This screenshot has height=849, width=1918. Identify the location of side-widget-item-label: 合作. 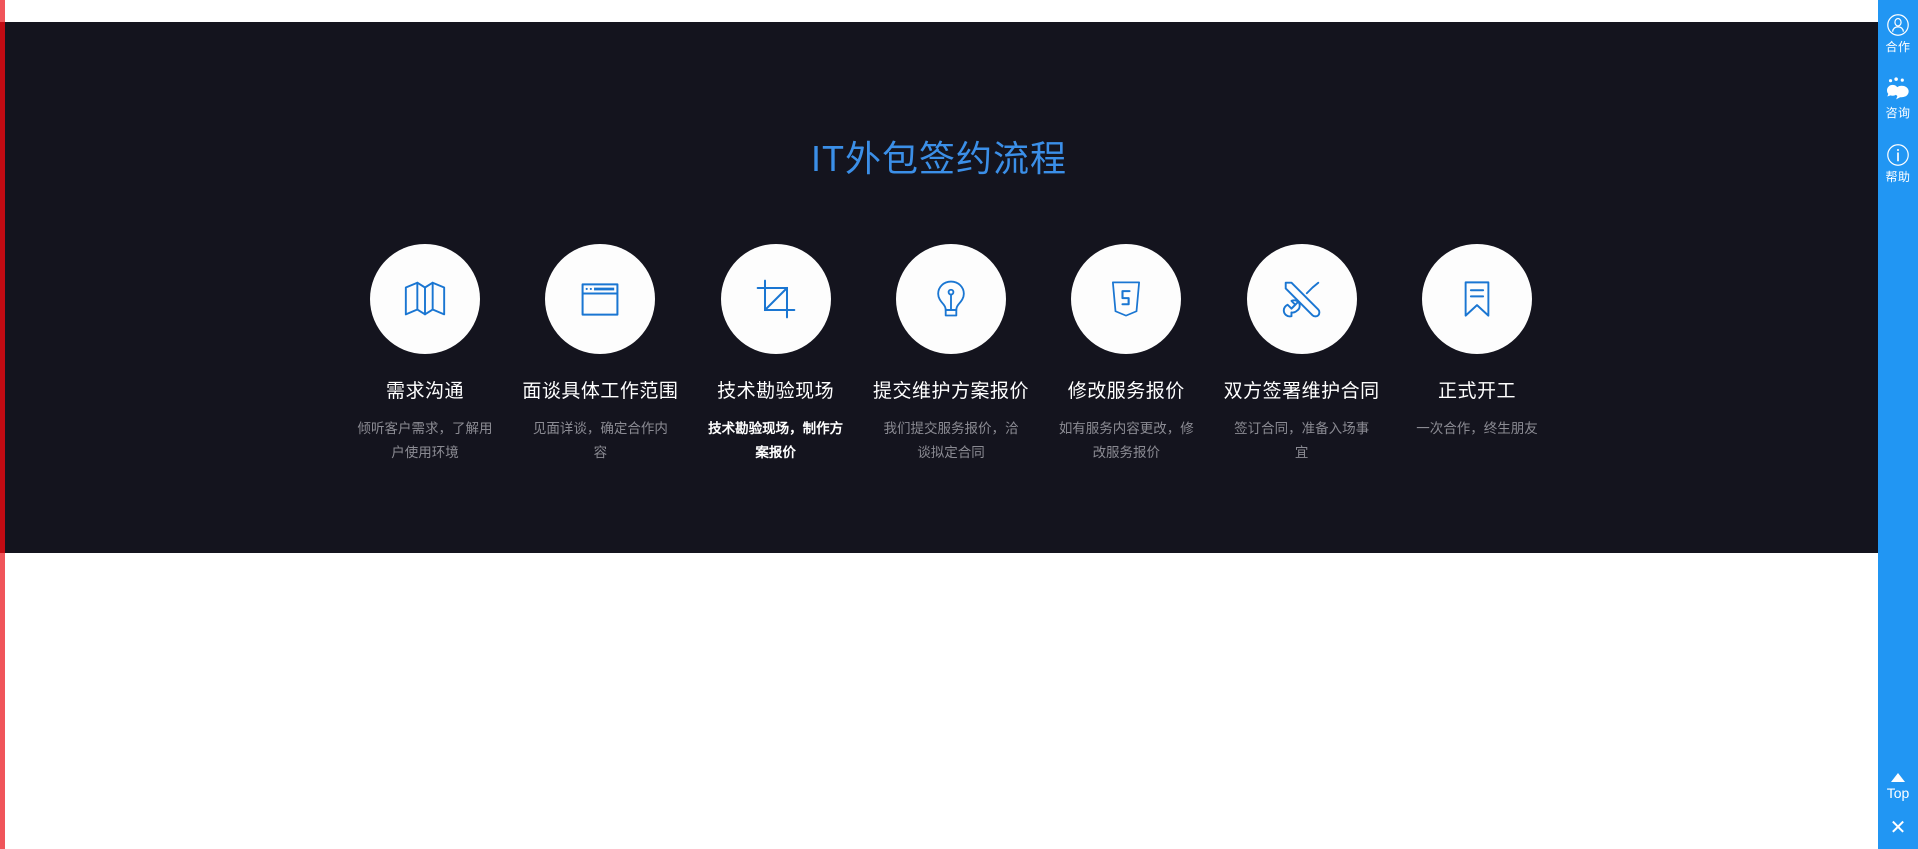
(1898, 47).